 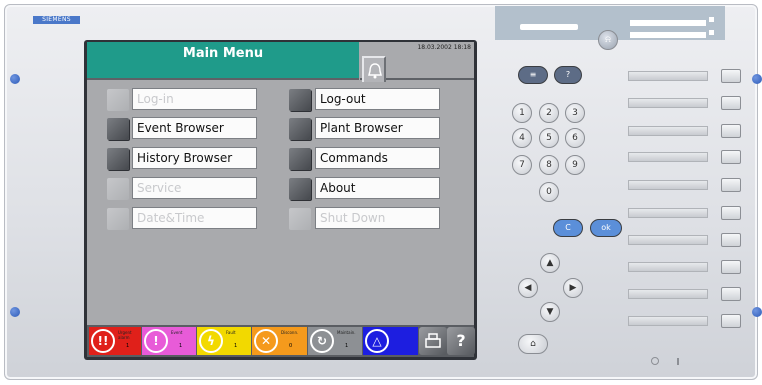 What do you see at coordinates (528, 288) in the screenshot?
I see `arrow-left-key: ◀` at bounding box center [528, 288].